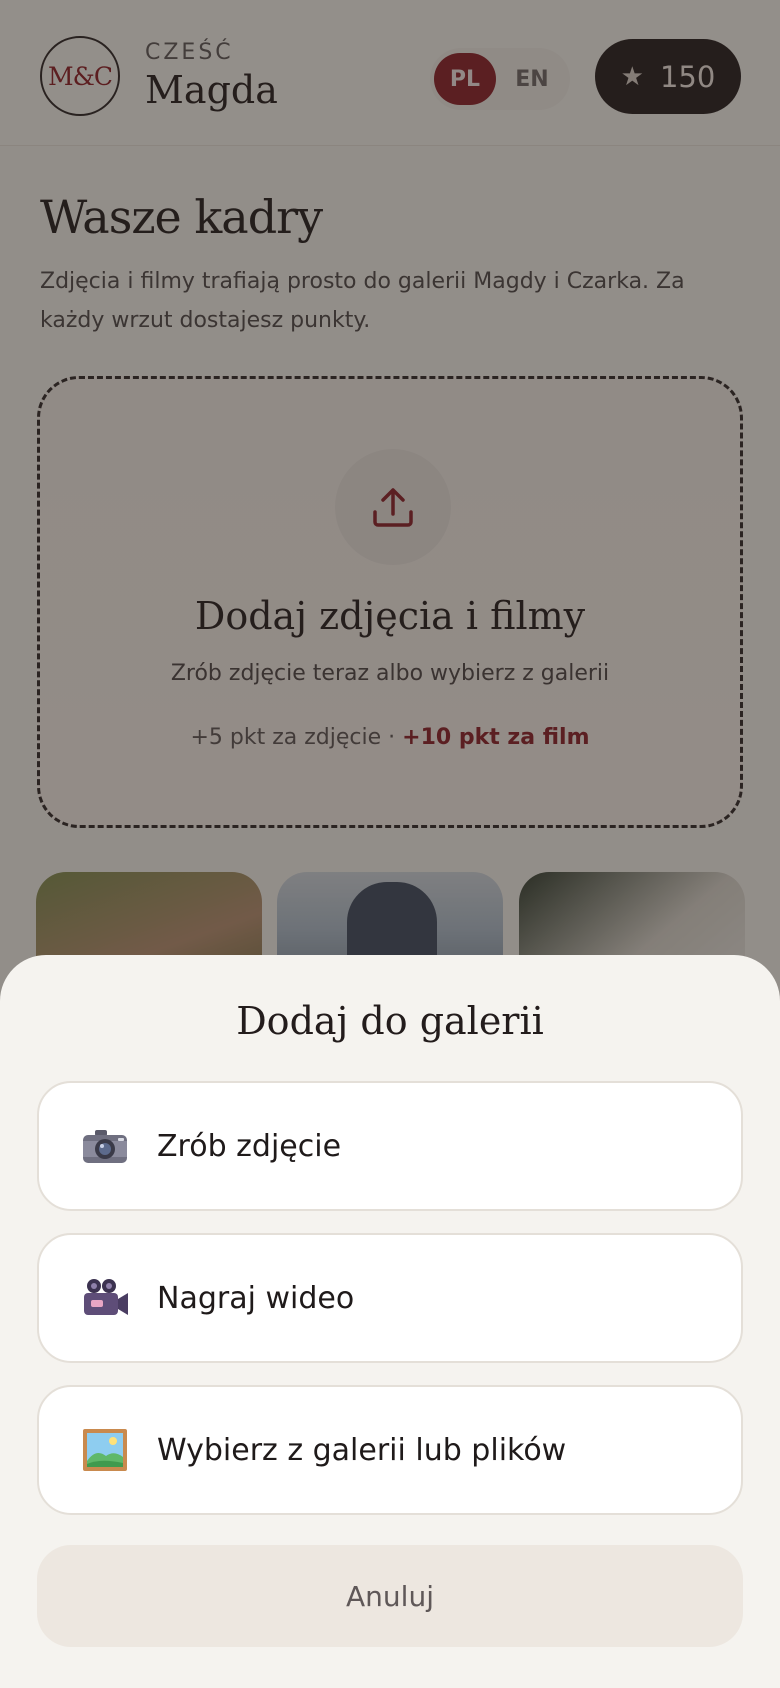  What do you see at coordinates (390, 1021) in the screenshot?
I see `sheet-title: Dodaj do galerii` at bounding box center [390, 1021].